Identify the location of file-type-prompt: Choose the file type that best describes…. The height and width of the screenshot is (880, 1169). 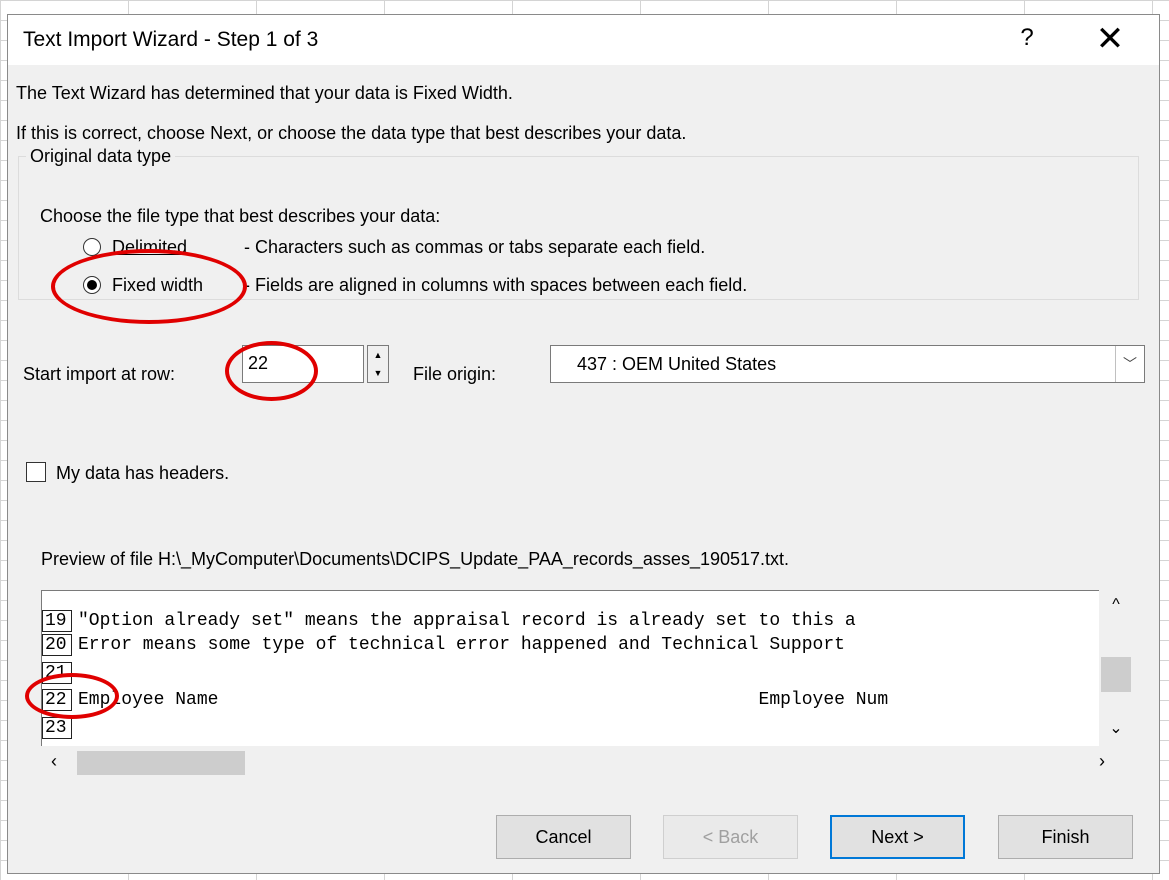
(240, 216).